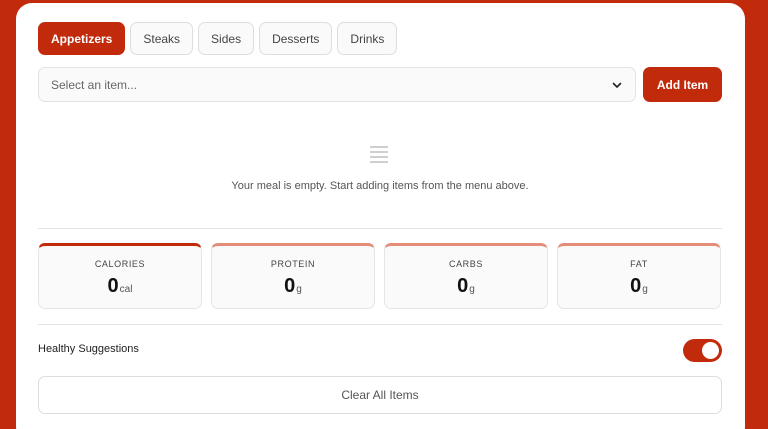  I want to click on tab-sides: Sides, so click(226, 38).